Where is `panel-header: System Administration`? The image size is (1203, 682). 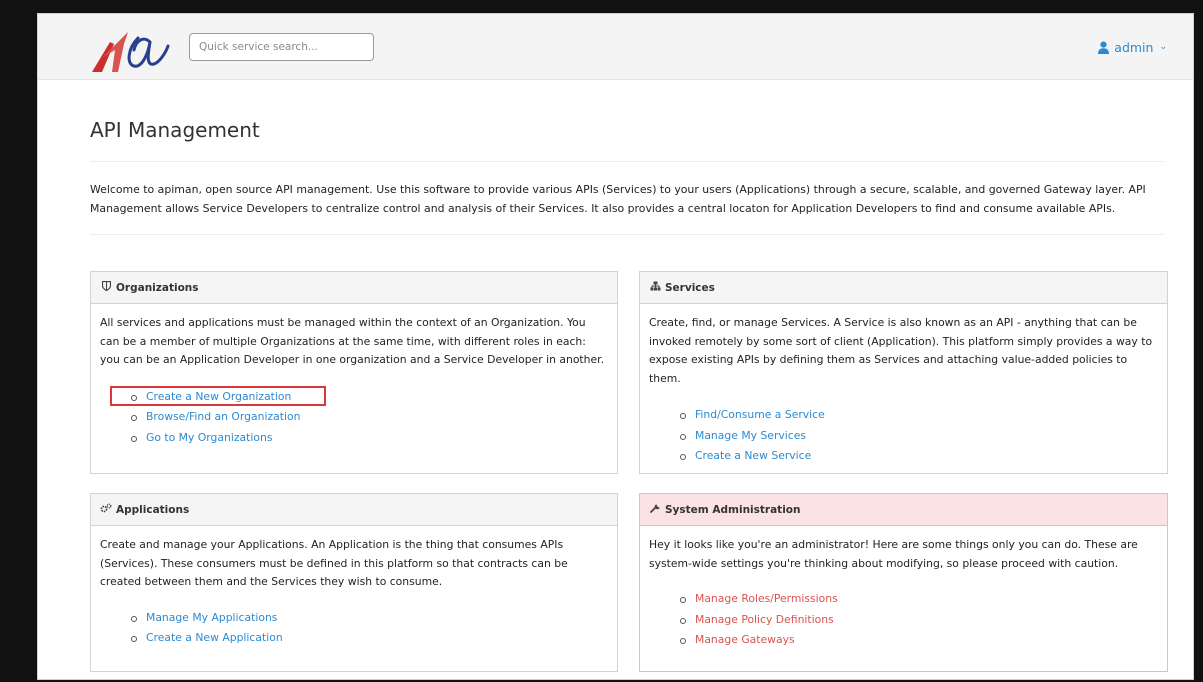
panel-header: System Administration is located at coordinates (903, 510).